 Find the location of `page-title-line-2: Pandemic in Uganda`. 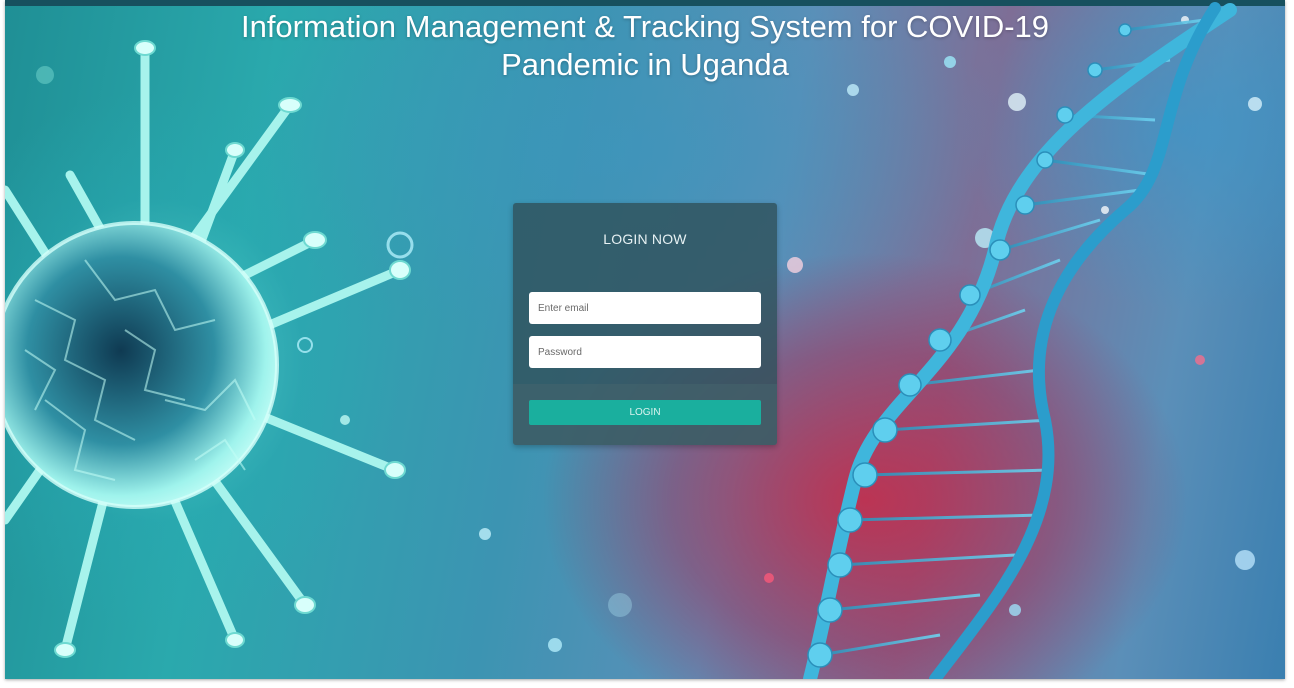

page-title-line-2: Pandemic in Uganda is located at coordinates (645, 64).